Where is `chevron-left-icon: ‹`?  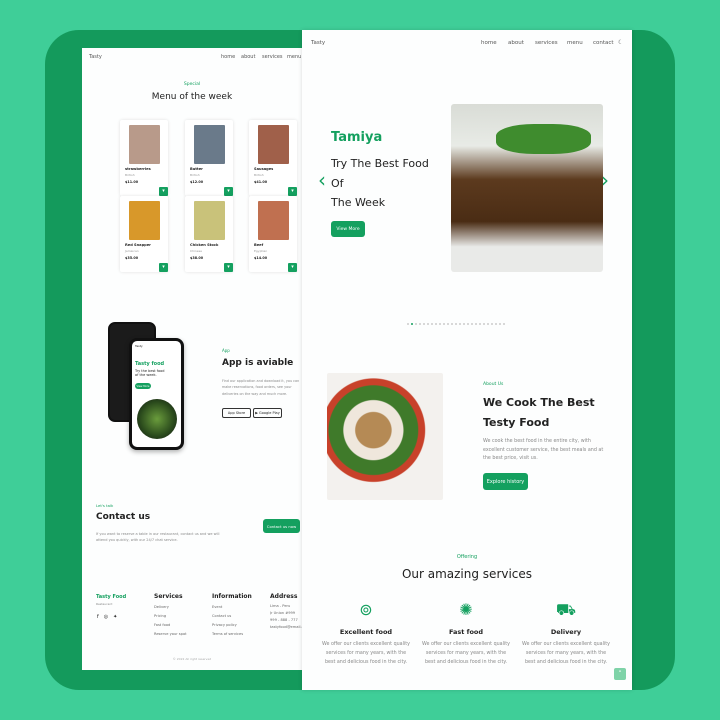 chevron-left-icon: ‹ is located at coordinates (322, 180).